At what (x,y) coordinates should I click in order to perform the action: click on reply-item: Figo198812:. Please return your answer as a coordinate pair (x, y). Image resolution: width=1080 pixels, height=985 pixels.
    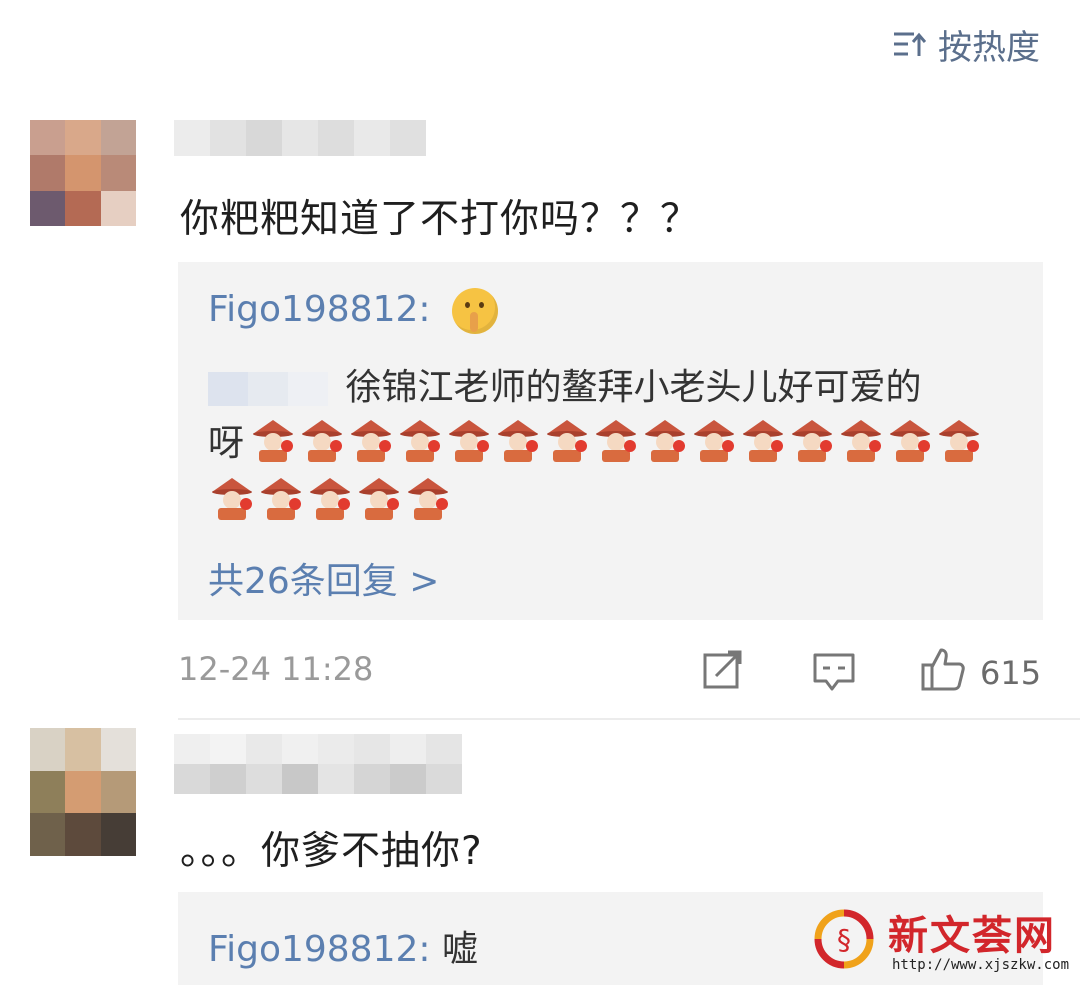
    Looking at the image, I should click on (353, 311).